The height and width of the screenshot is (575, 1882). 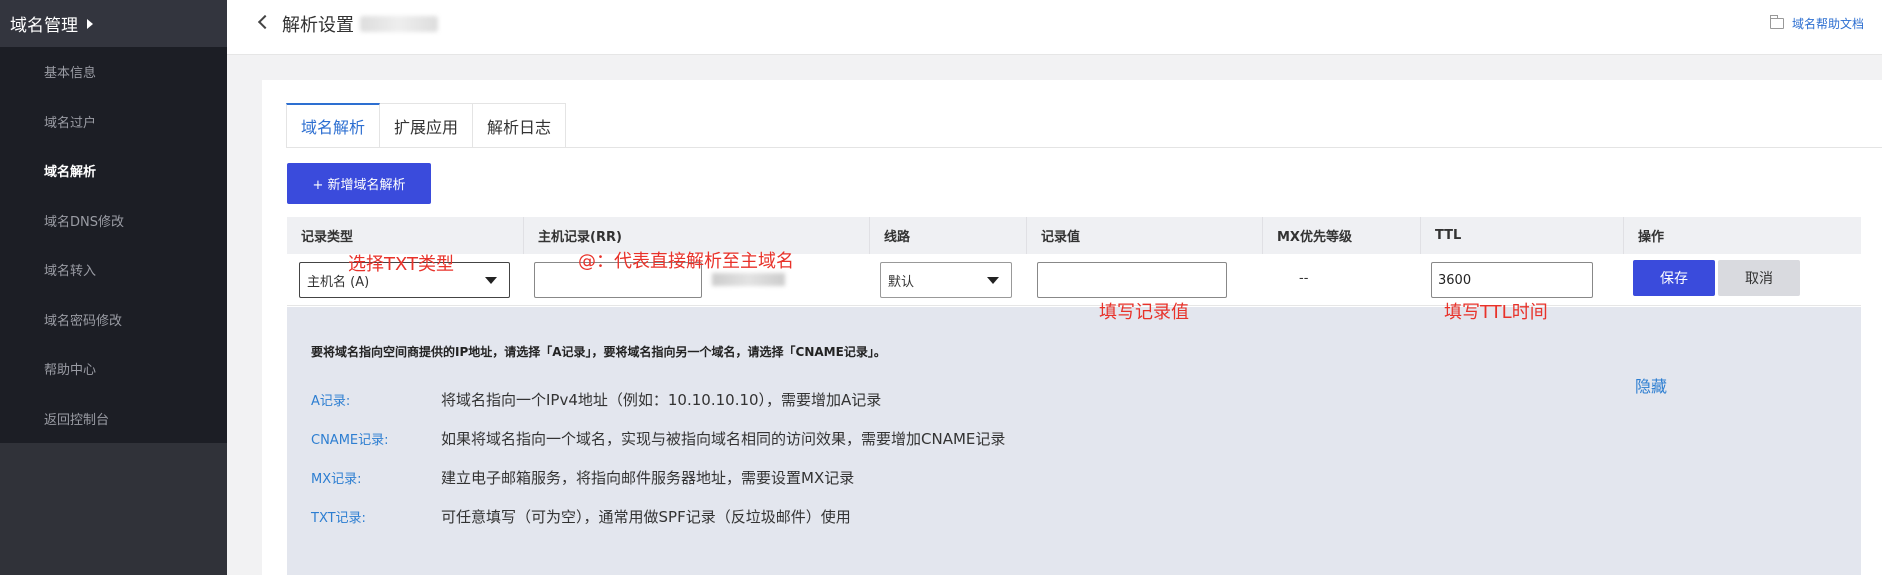 I want to click on annotation-fill-ttl: 填写TTL时间, so click(x=1496, y=312).